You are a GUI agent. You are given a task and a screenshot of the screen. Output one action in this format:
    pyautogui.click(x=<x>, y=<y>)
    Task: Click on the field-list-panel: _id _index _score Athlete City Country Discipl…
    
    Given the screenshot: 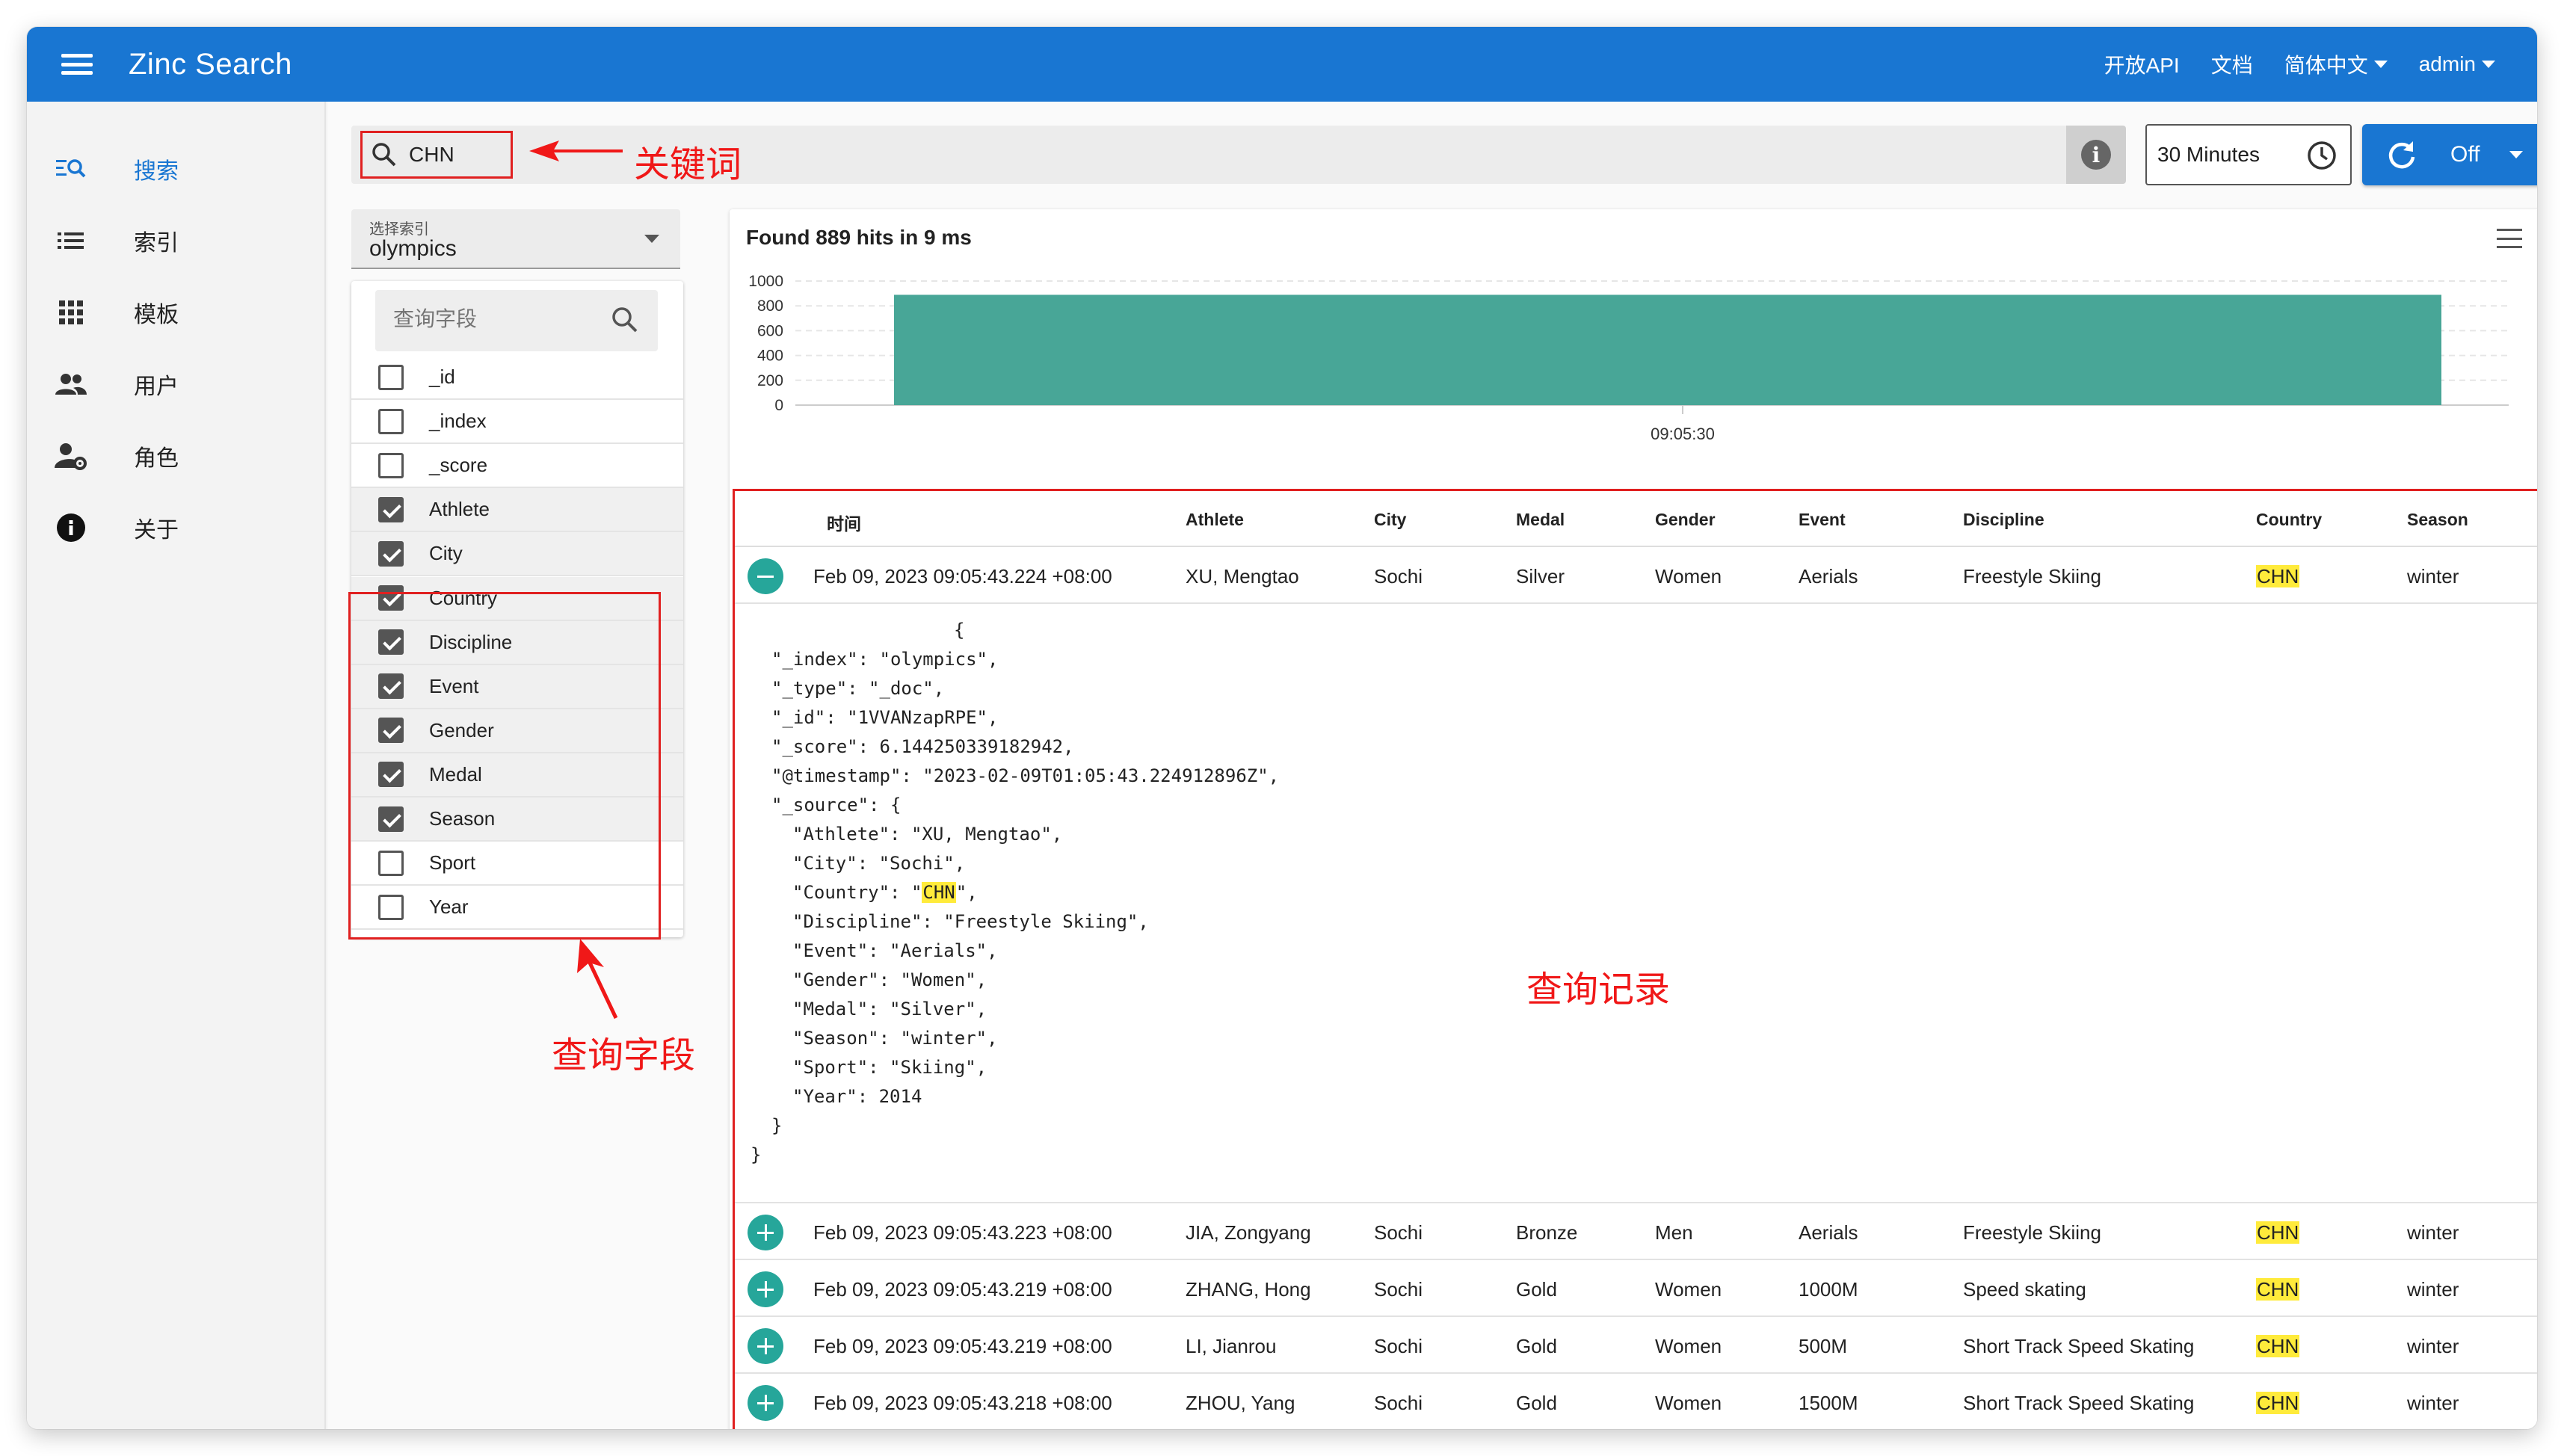 What is the action you would take?
    pyautogui.click(x=517, y=609)
    